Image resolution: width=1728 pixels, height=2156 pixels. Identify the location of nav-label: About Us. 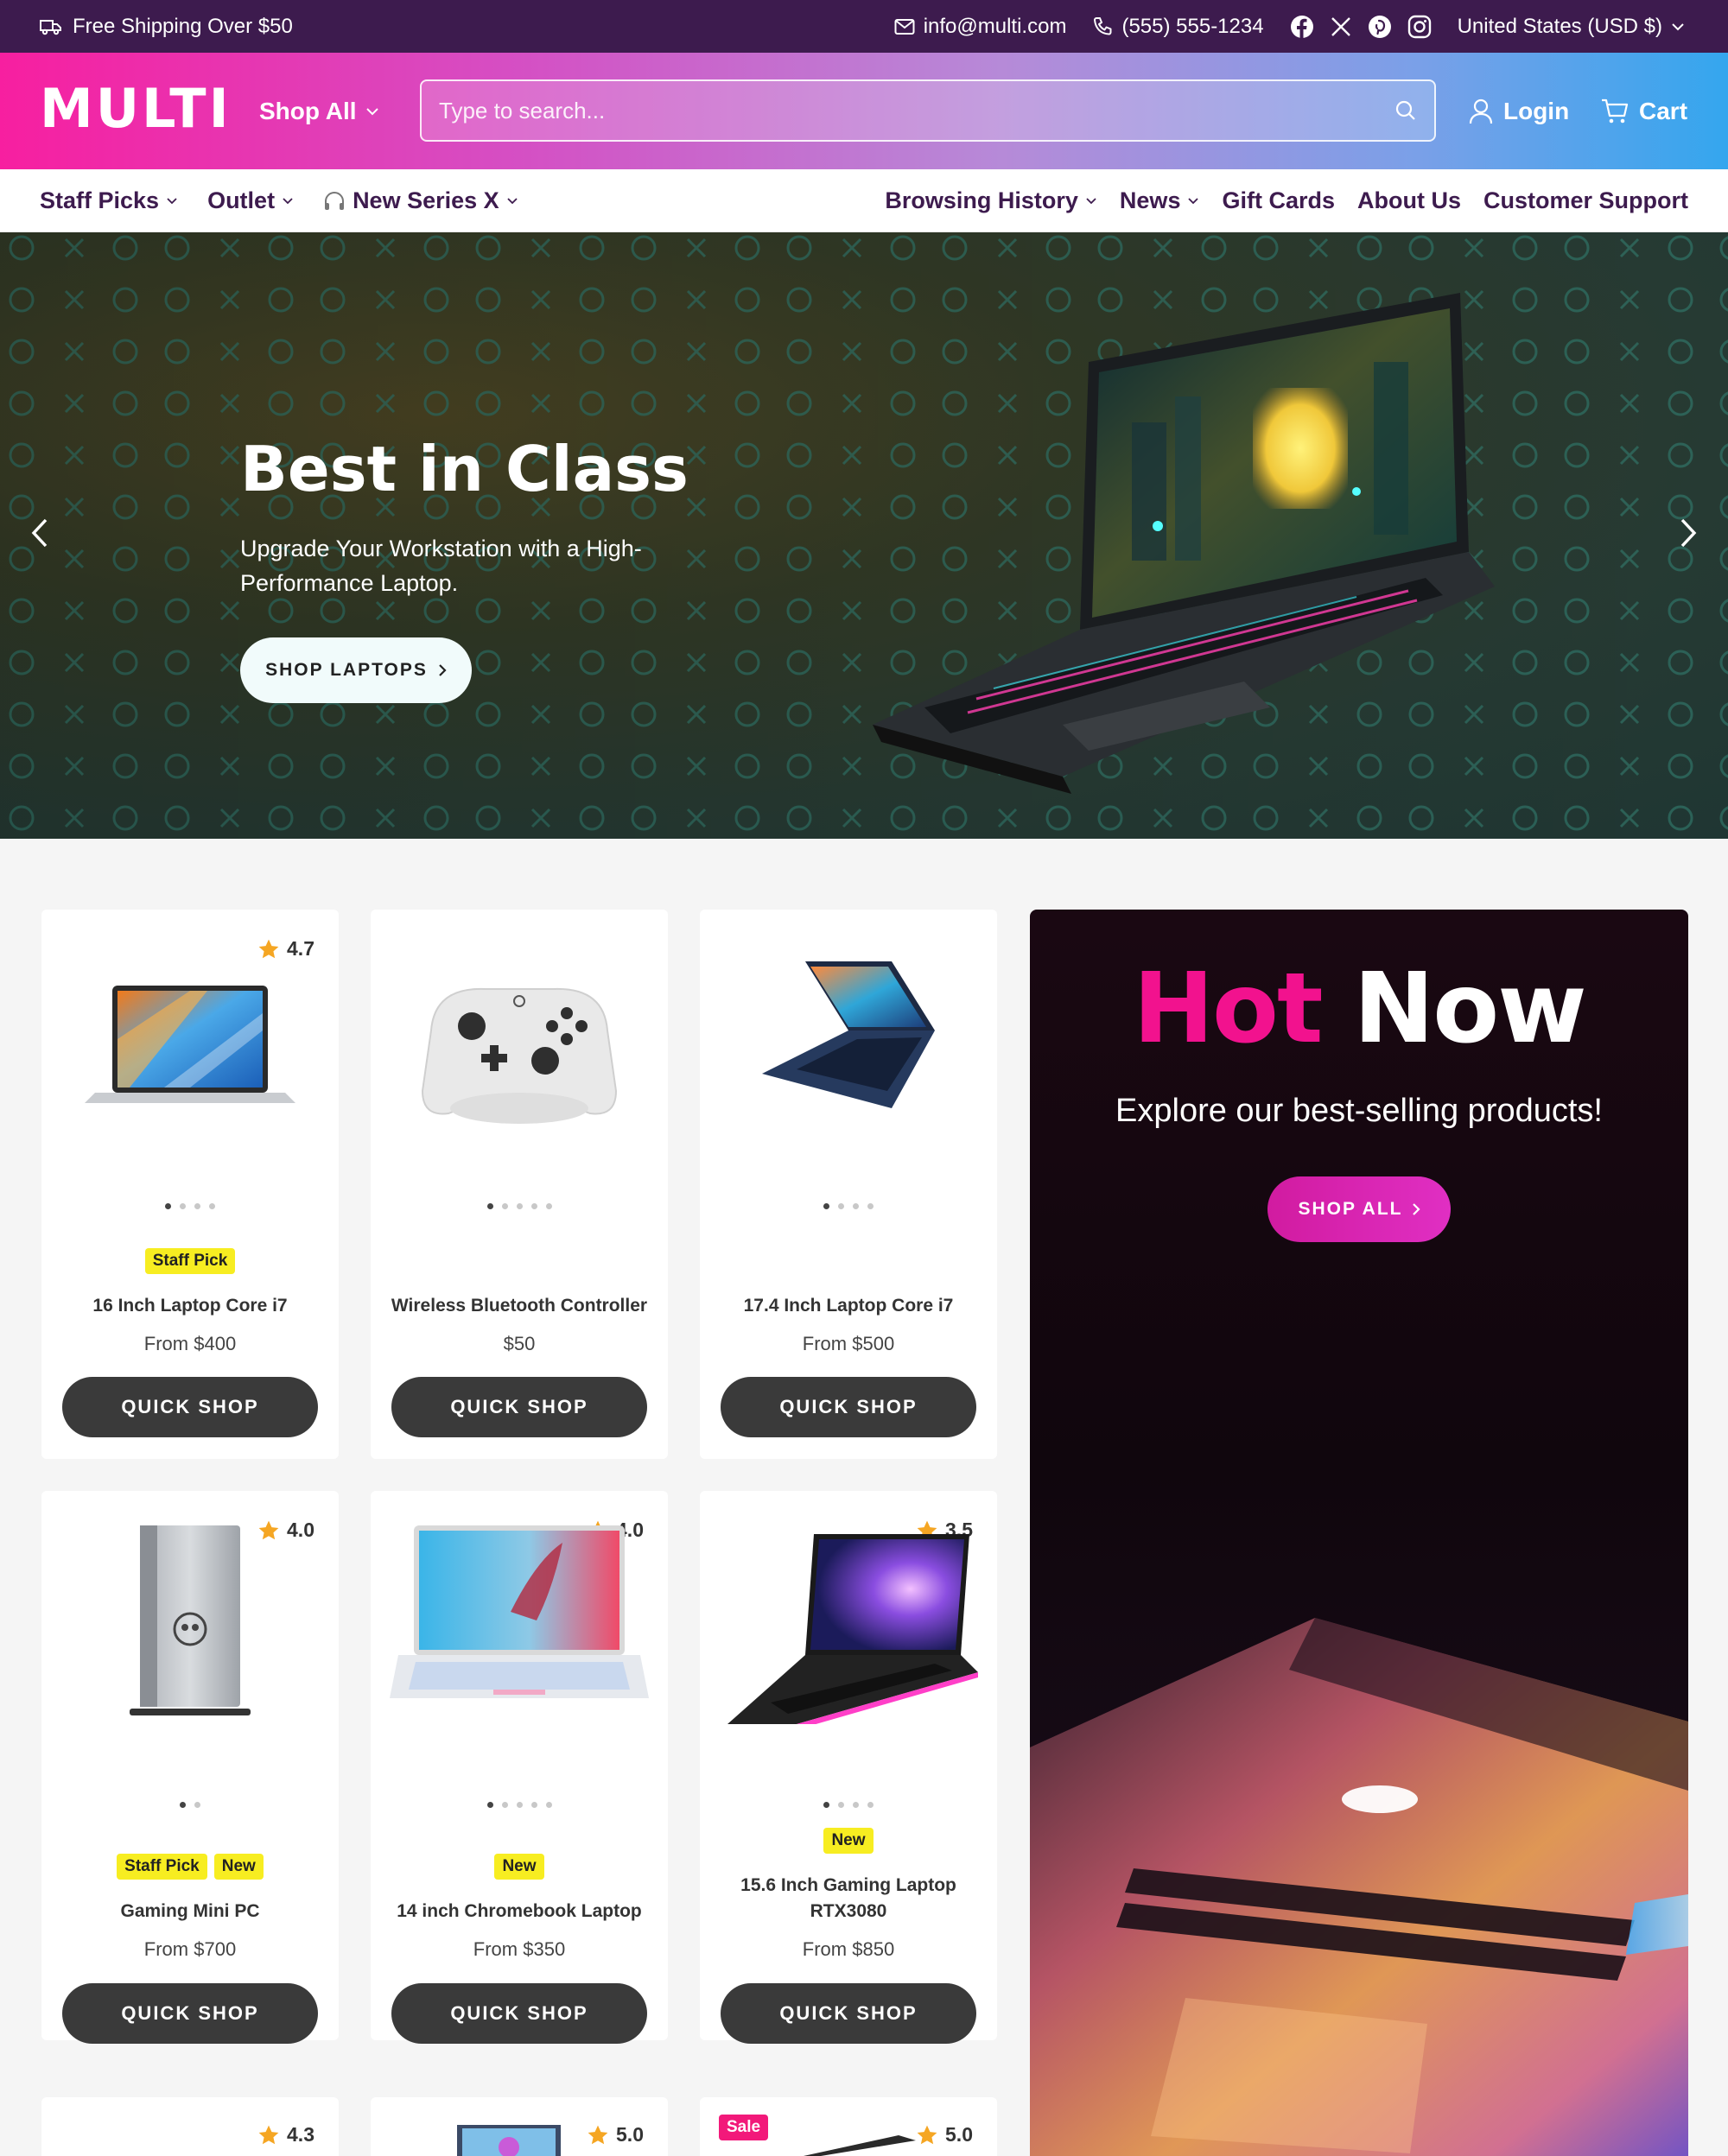
(1409, 200).